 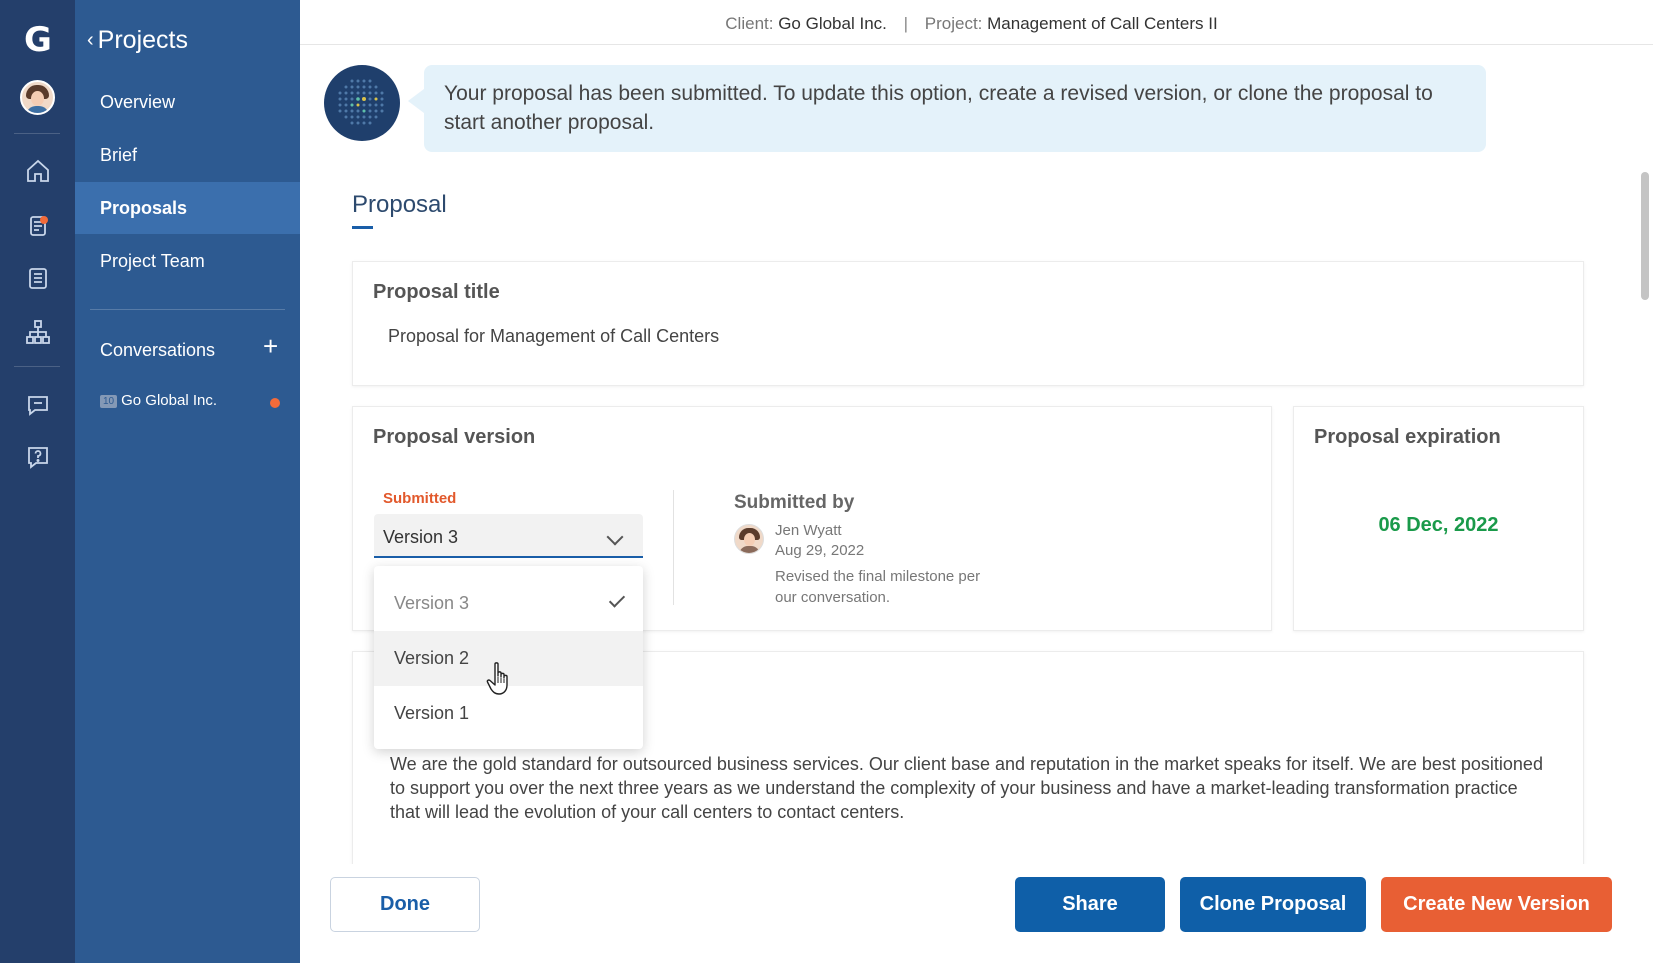 What do you see at coordinates (794, 502) in the screenshot?
I see `submitted-by-label: Submitted by` at bounding box center [794, 502].